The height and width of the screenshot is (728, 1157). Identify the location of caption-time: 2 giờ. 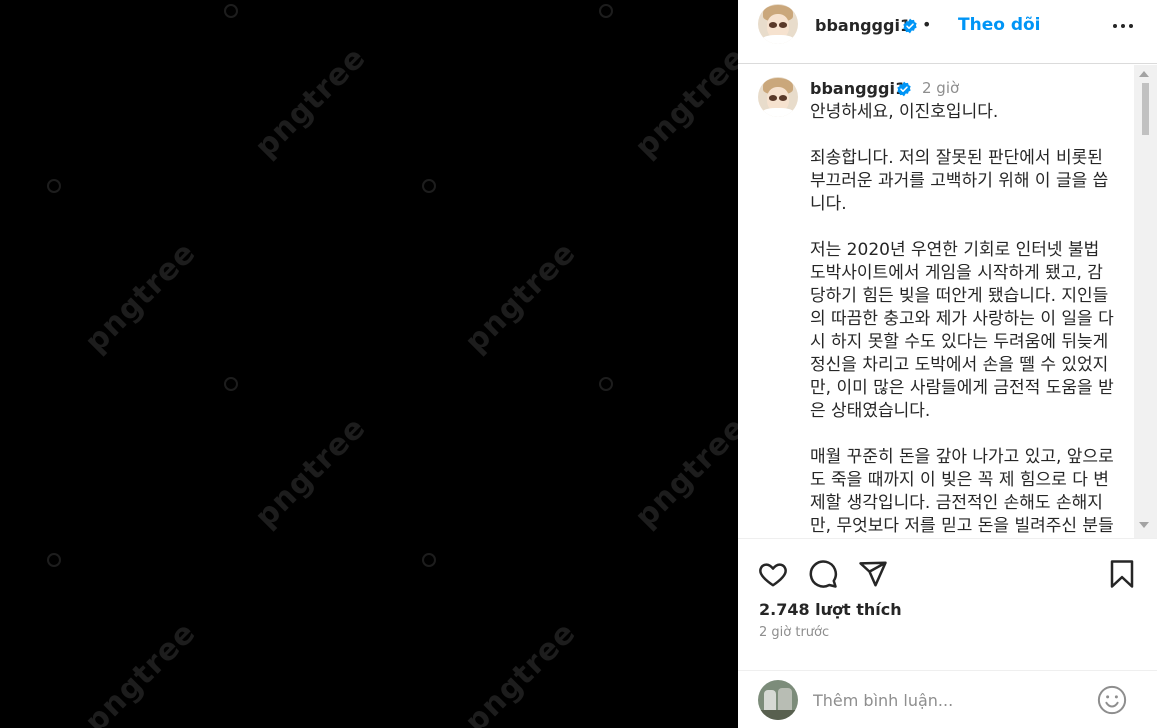
(940, 88).